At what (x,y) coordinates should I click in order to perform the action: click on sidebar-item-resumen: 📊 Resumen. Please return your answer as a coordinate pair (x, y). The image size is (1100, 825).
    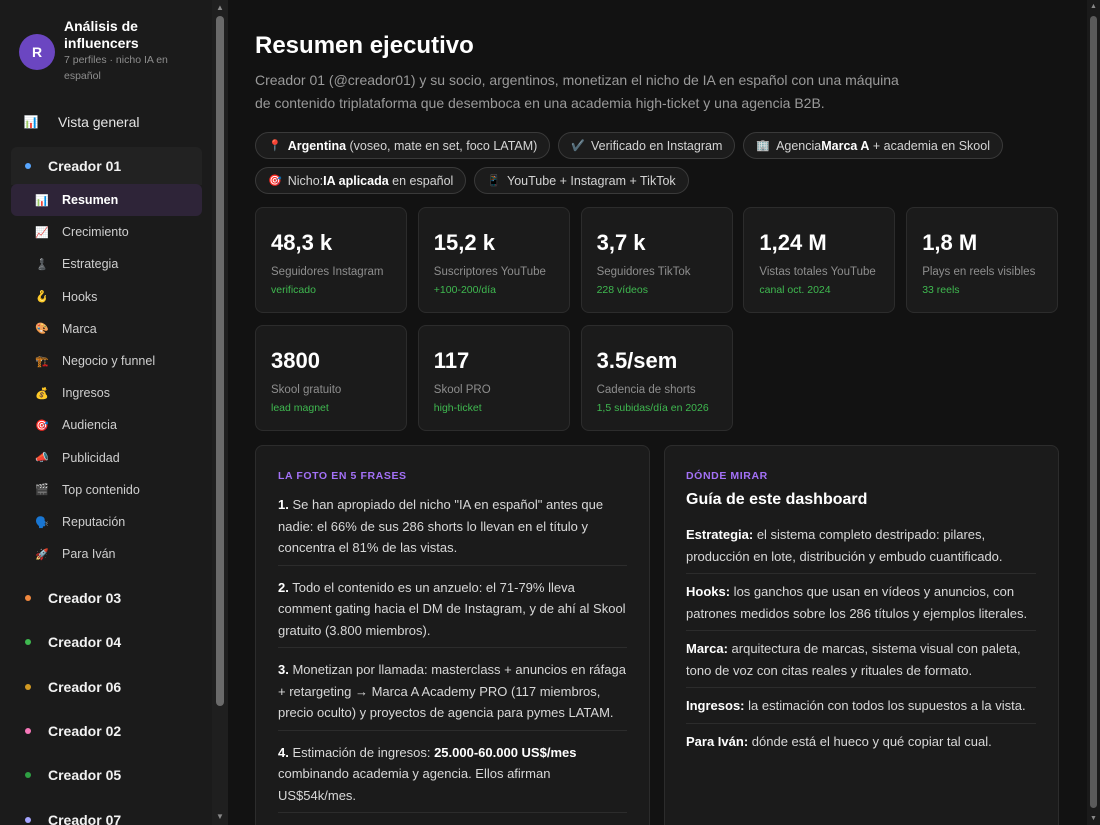
    Looking at the image, I should click on (106, 200).